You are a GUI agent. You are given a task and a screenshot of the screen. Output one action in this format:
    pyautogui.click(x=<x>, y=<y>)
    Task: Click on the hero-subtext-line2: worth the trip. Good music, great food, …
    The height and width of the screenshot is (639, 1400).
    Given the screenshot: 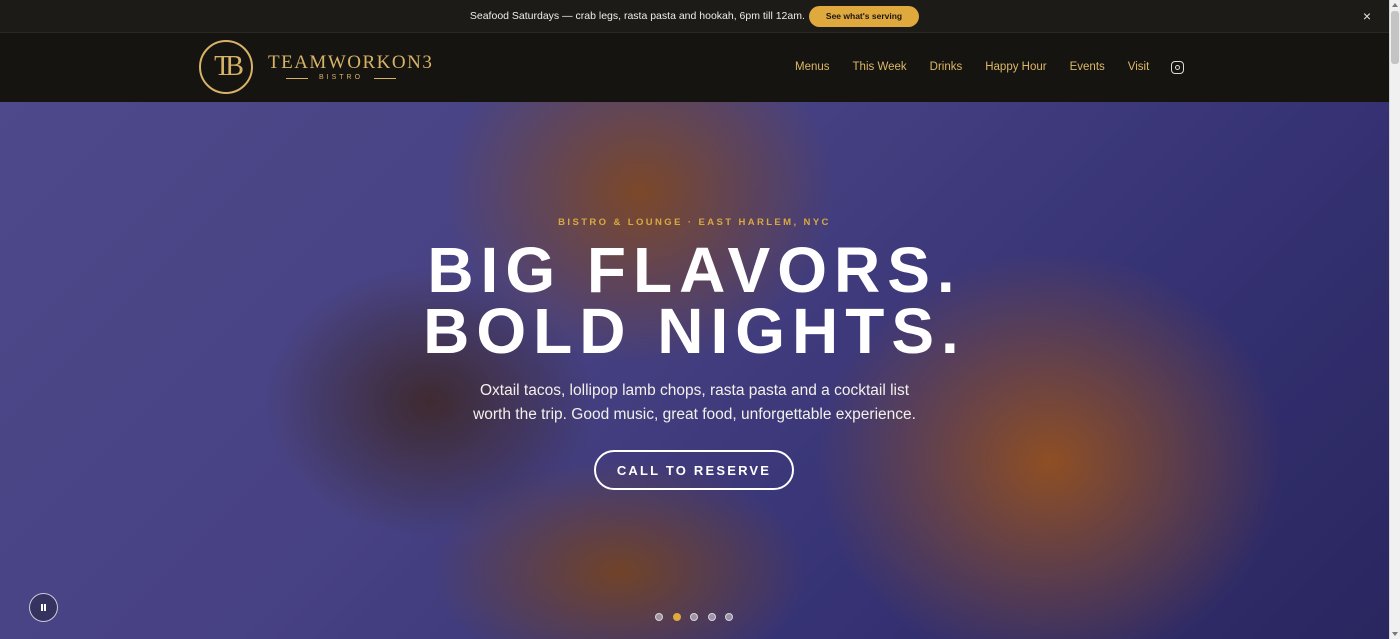 What is the action you would take?
    pyautogui.click(x=694, y=414)
    